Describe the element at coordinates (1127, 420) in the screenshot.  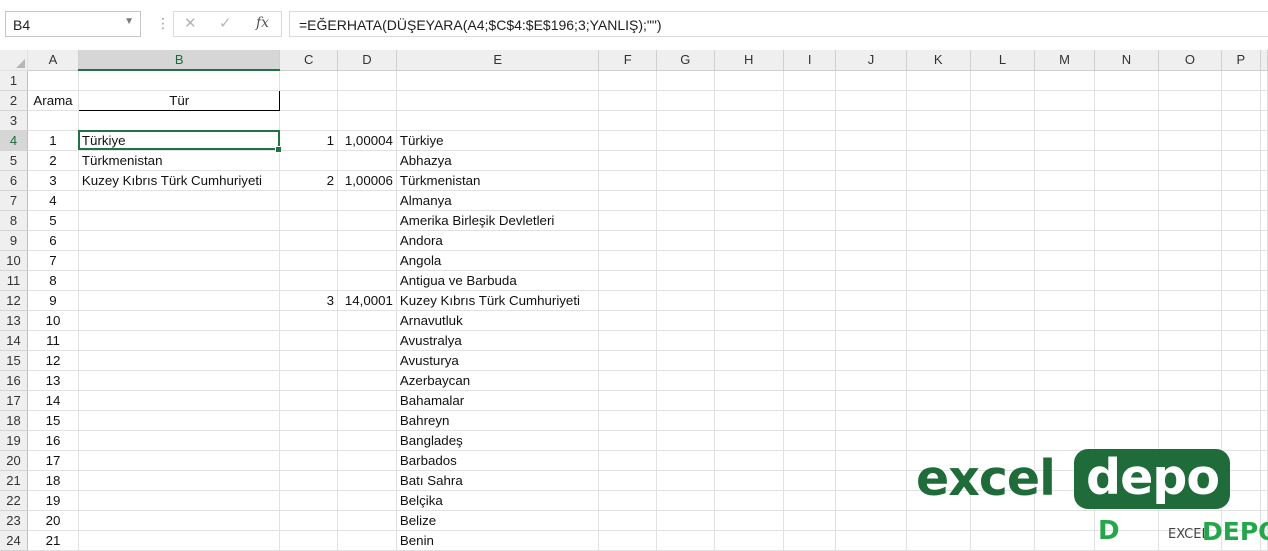
I see `cell-n18` at that location.